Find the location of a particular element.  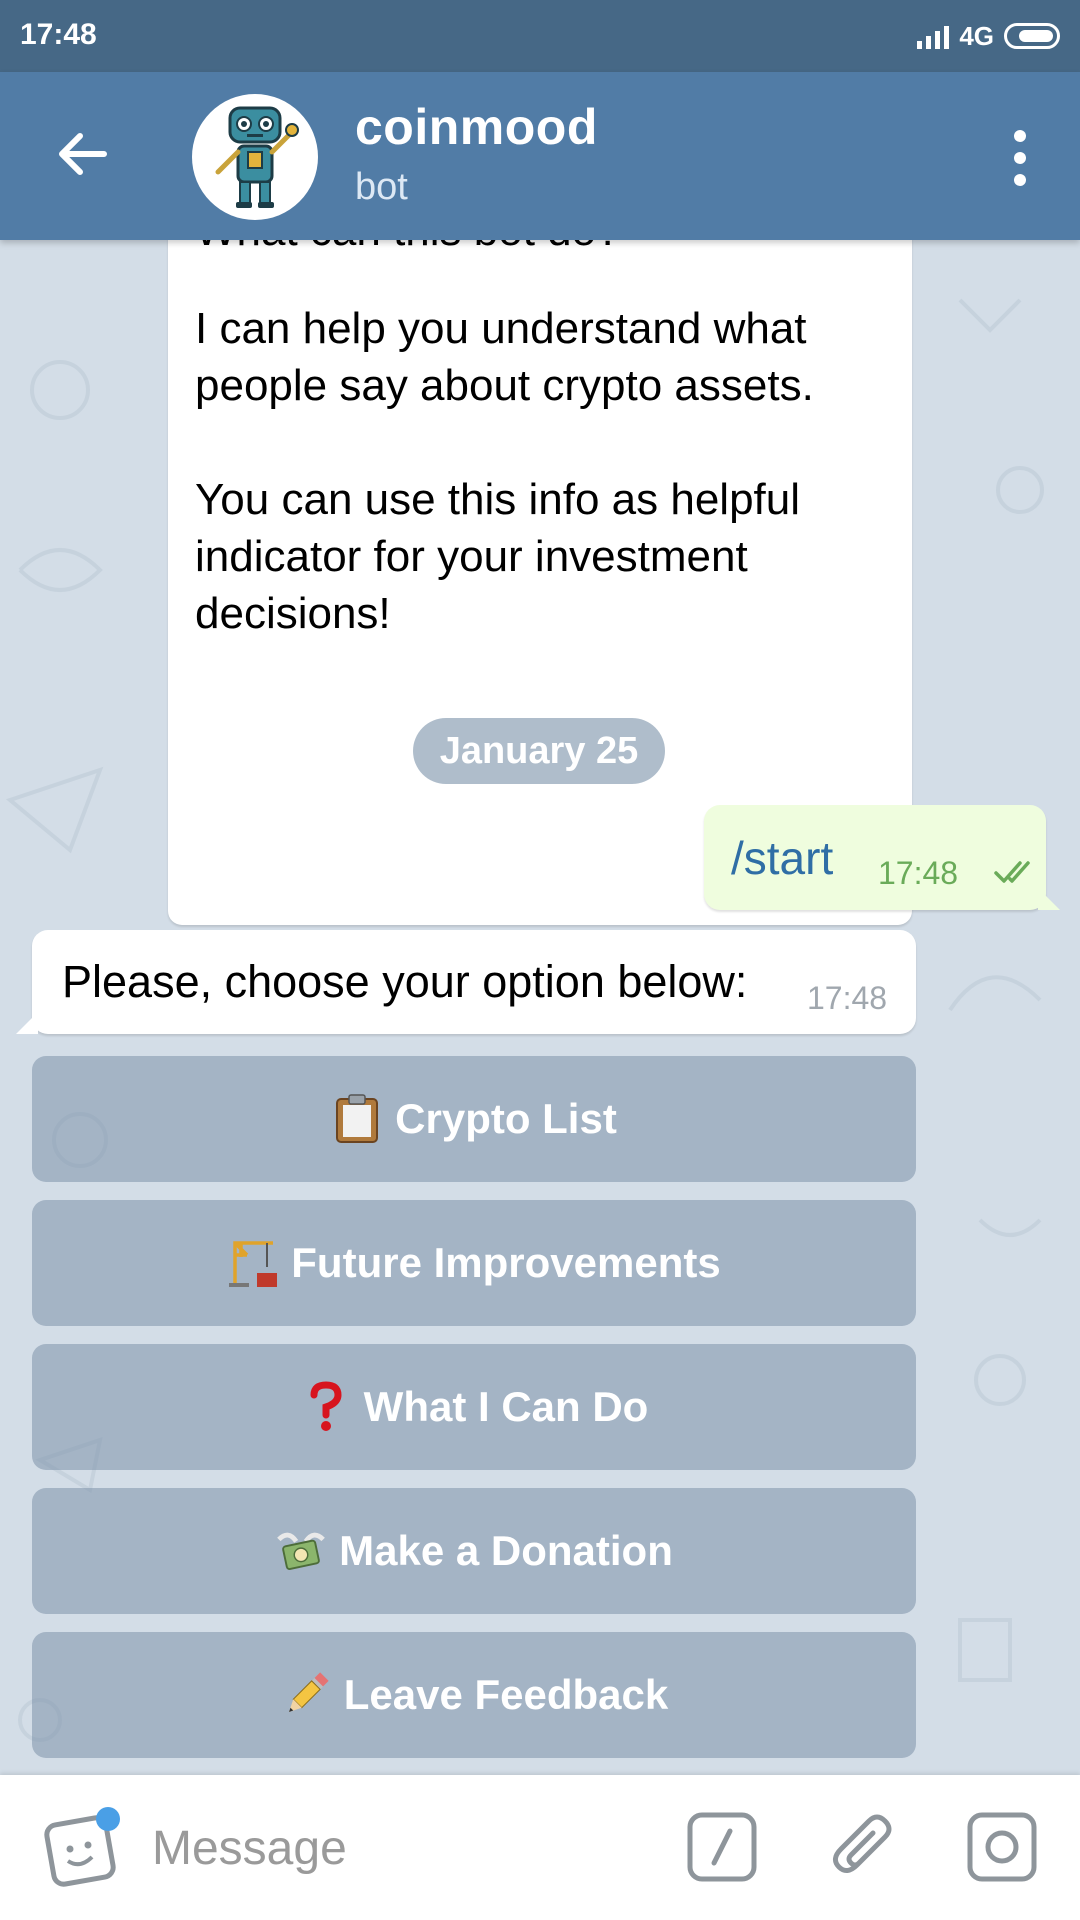

keyboard-button-make-a-donation: Make a Donation is located at coordinates (474, 1551).